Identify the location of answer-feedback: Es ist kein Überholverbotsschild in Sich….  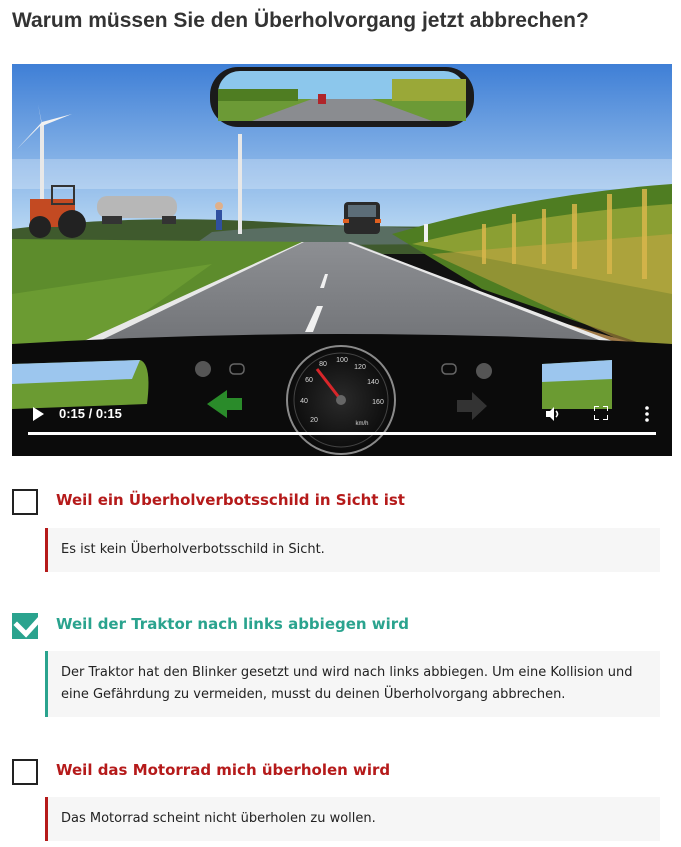
(352, 550).